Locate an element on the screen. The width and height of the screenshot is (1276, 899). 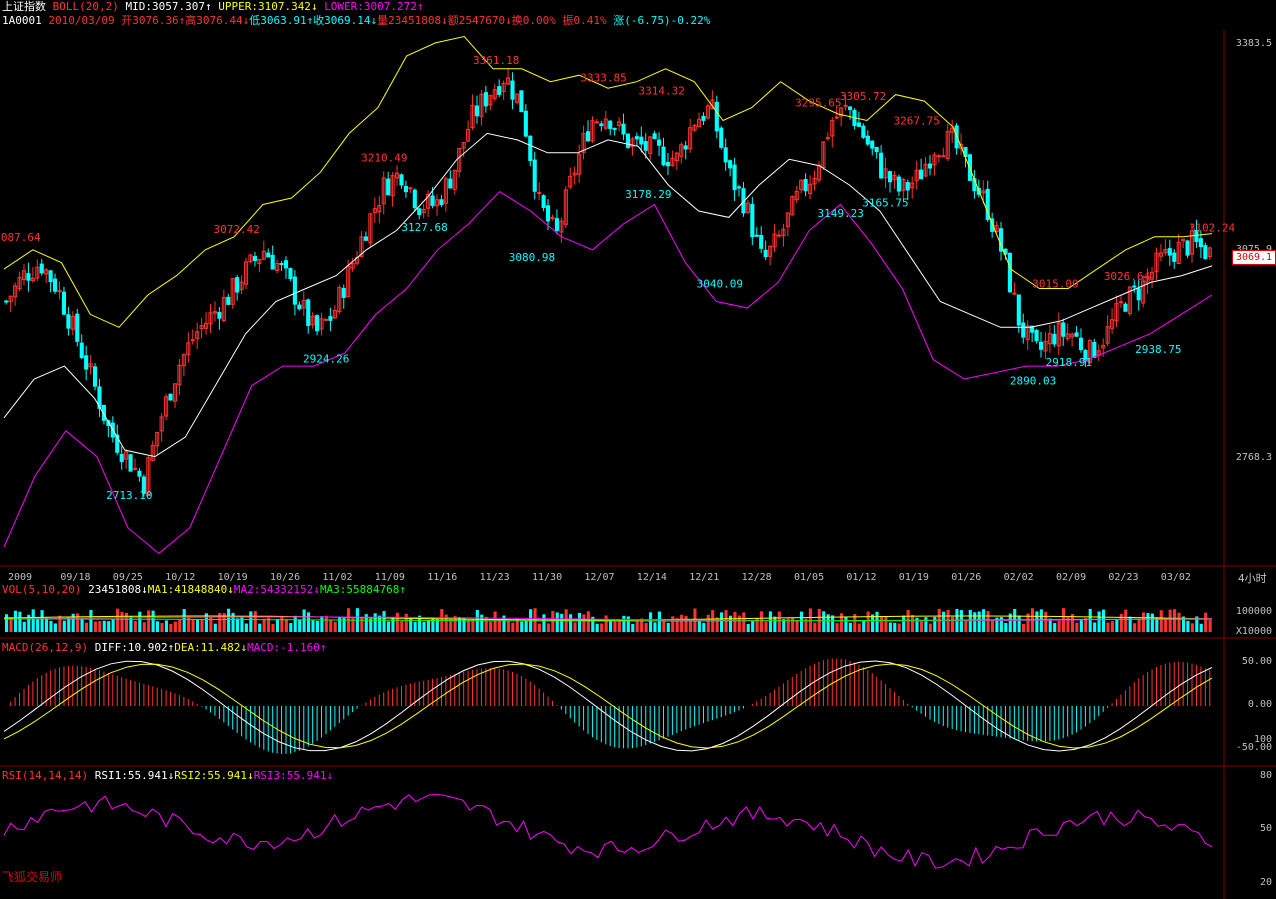
macd-diff-line is located at coordinates (608, 706).